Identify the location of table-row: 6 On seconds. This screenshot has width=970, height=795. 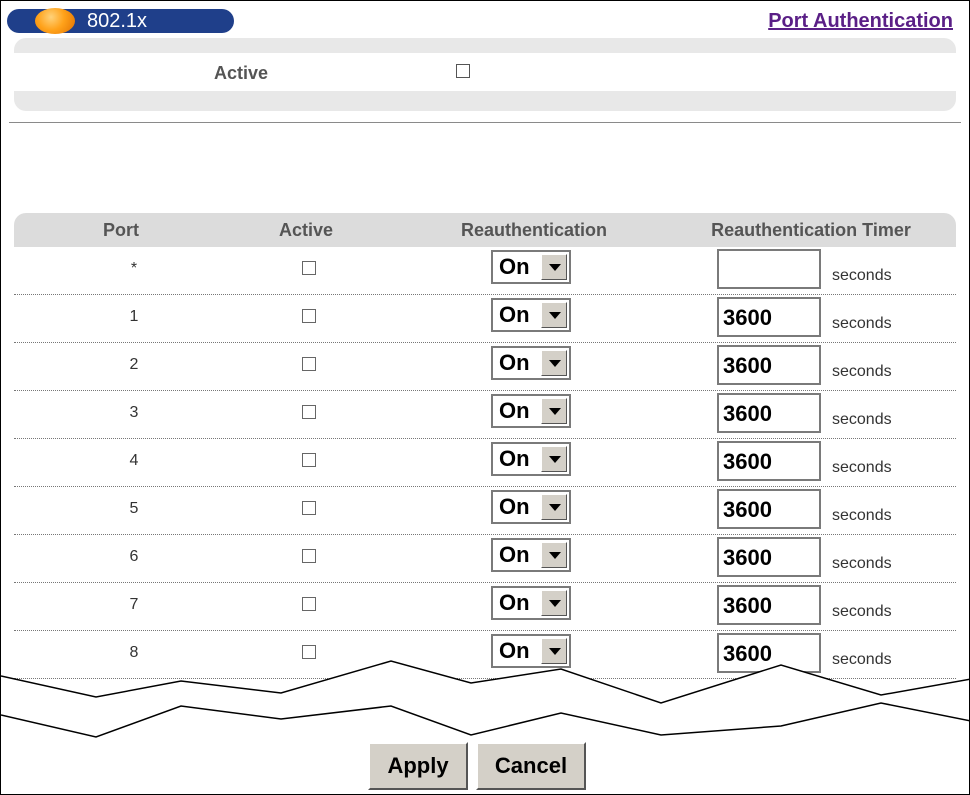
(485, 559).